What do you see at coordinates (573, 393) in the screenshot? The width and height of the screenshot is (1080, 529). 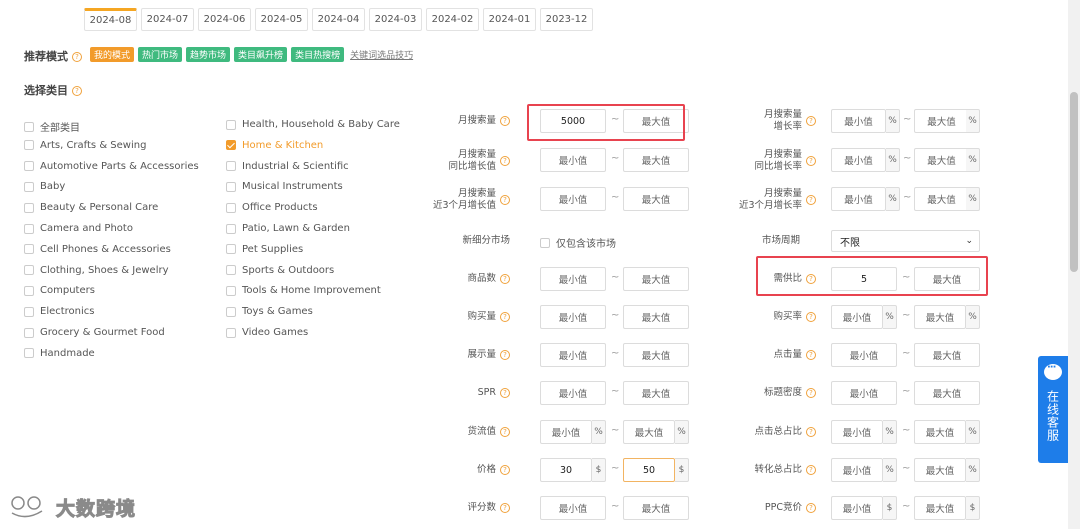 I see `spr-min-input: 最小值` at bounding box center [573, 393].